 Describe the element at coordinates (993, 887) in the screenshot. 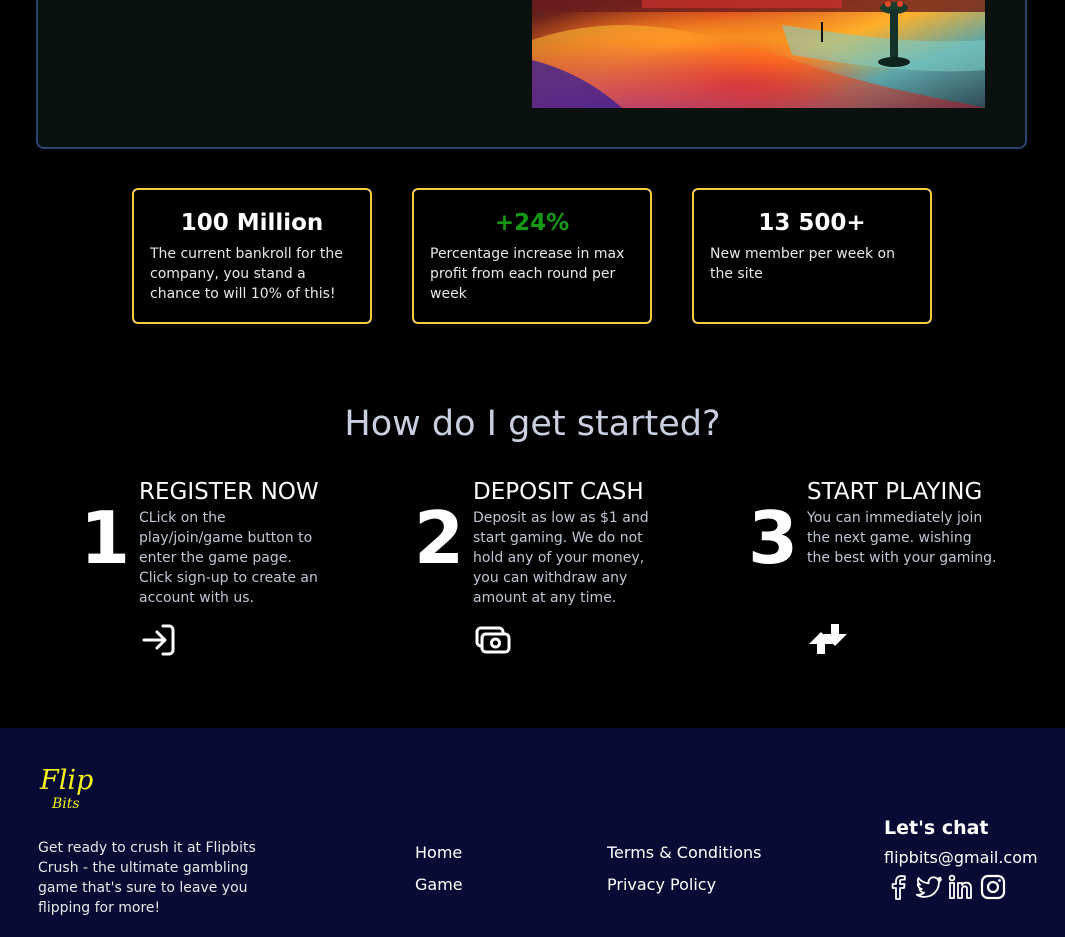

I see `instagram-icon` at that location.